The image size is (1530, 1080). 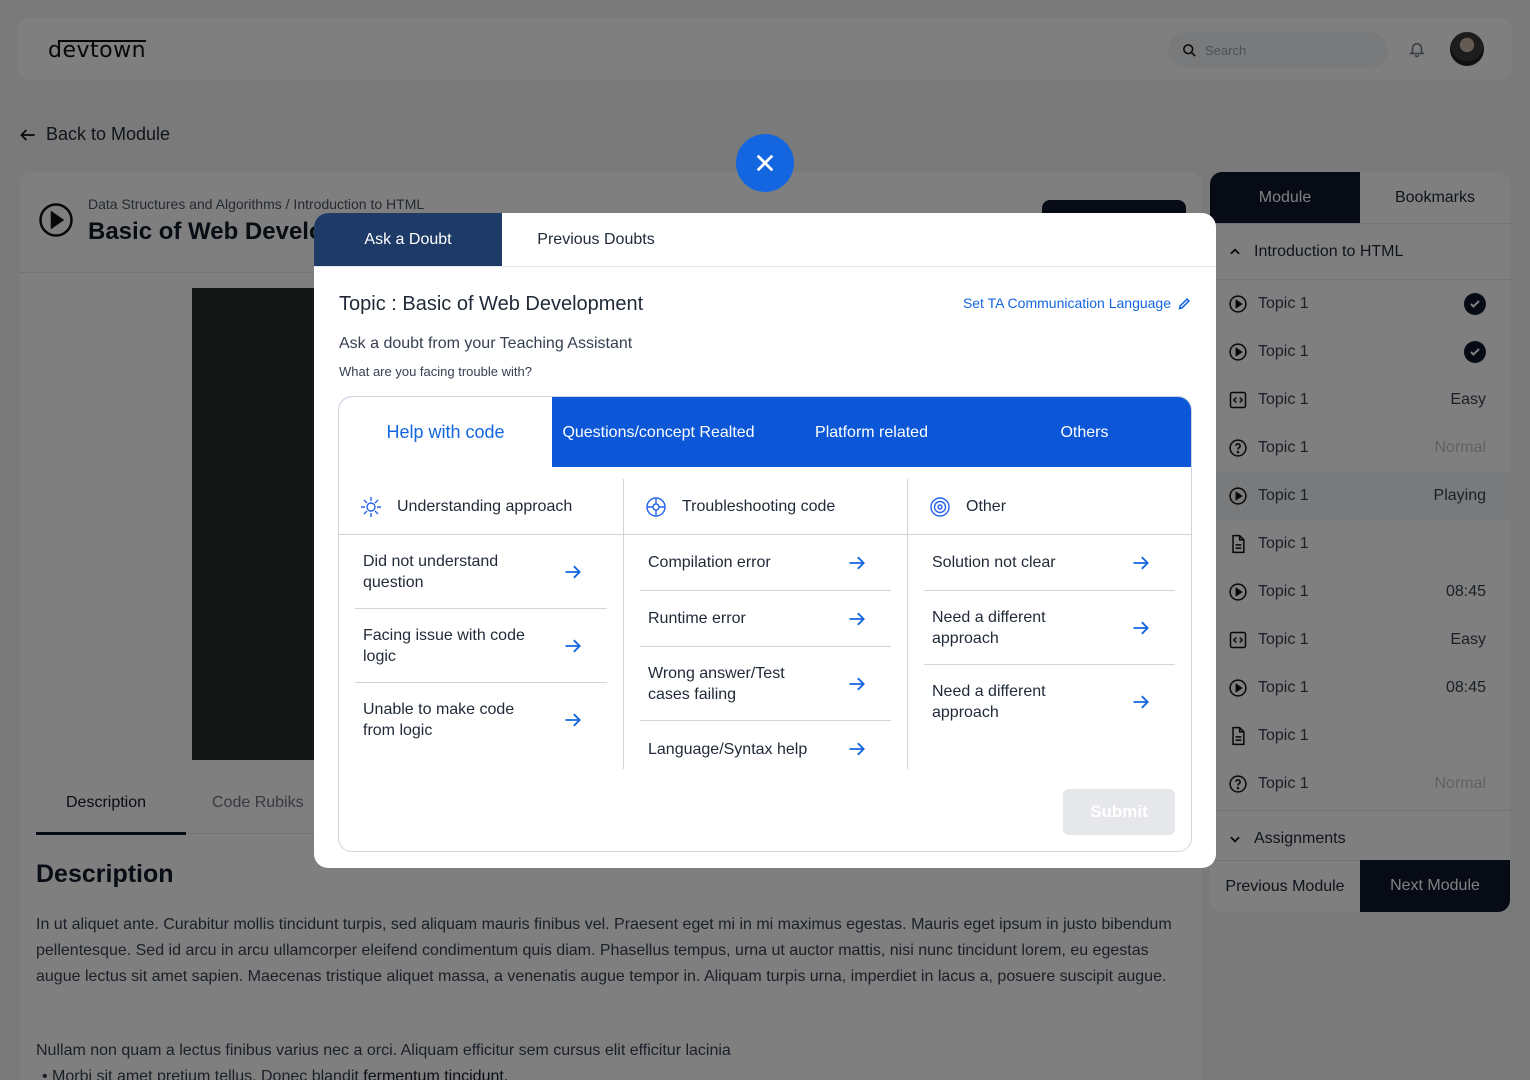 I want to click on option-language-syntax-help: Language/Syntax help, so click(x=765, y=749).